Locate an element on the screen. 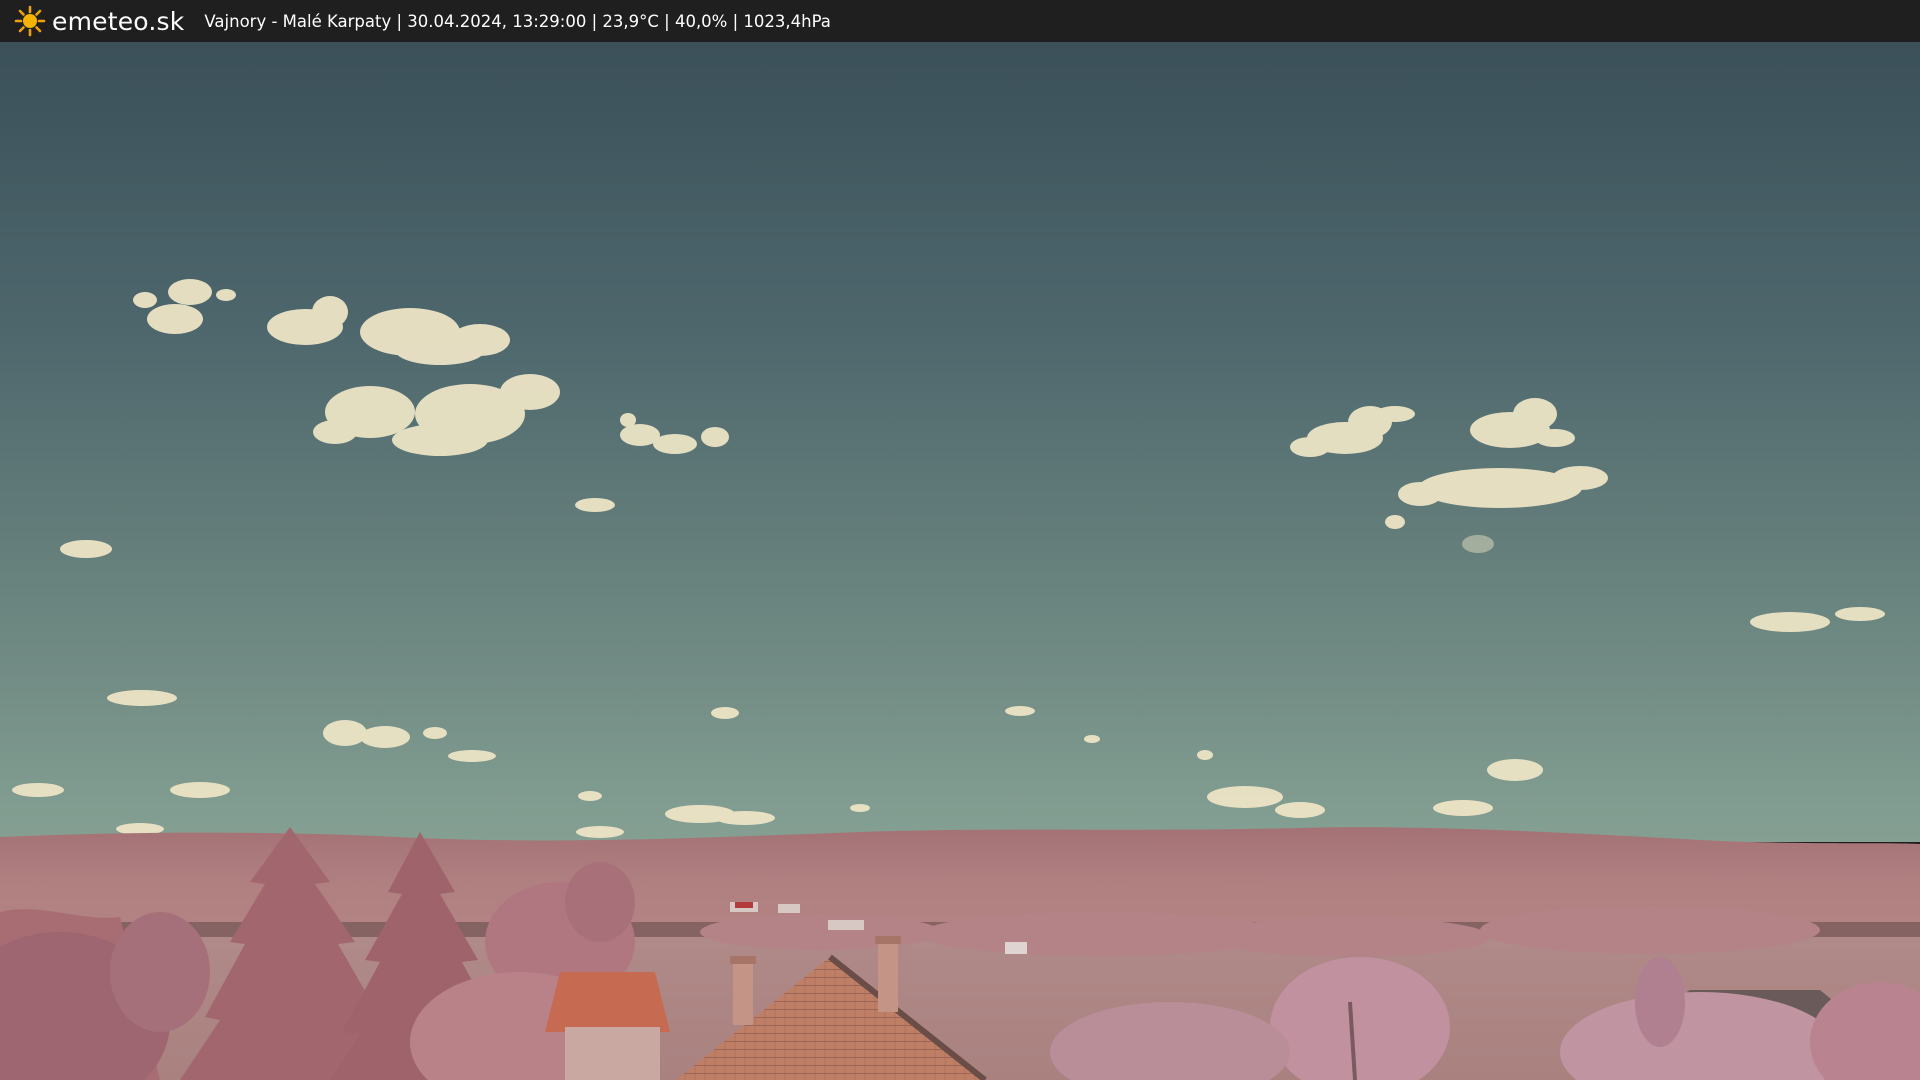 The width and height of the screenshot is (1920, 1080). logo: emeteo.sk is located at coordinates (99, 21).